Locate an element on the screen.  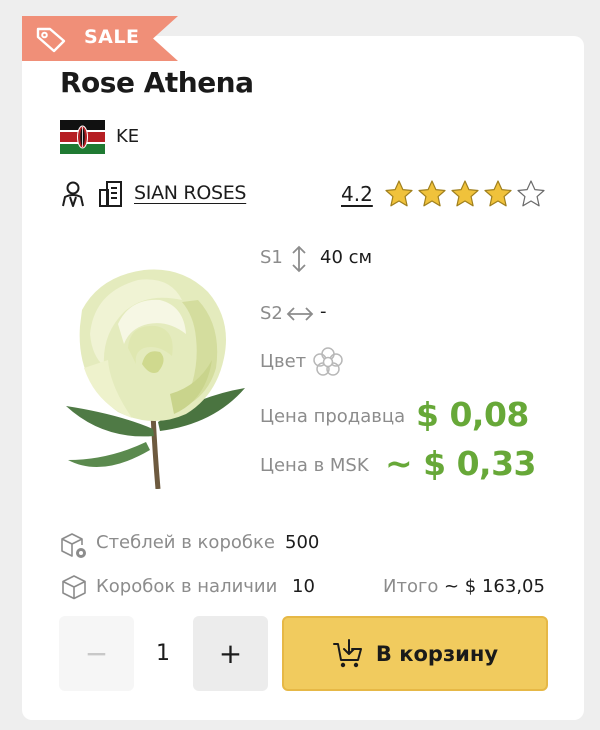
s1-label: S1 is located at coordinates (271, 257).